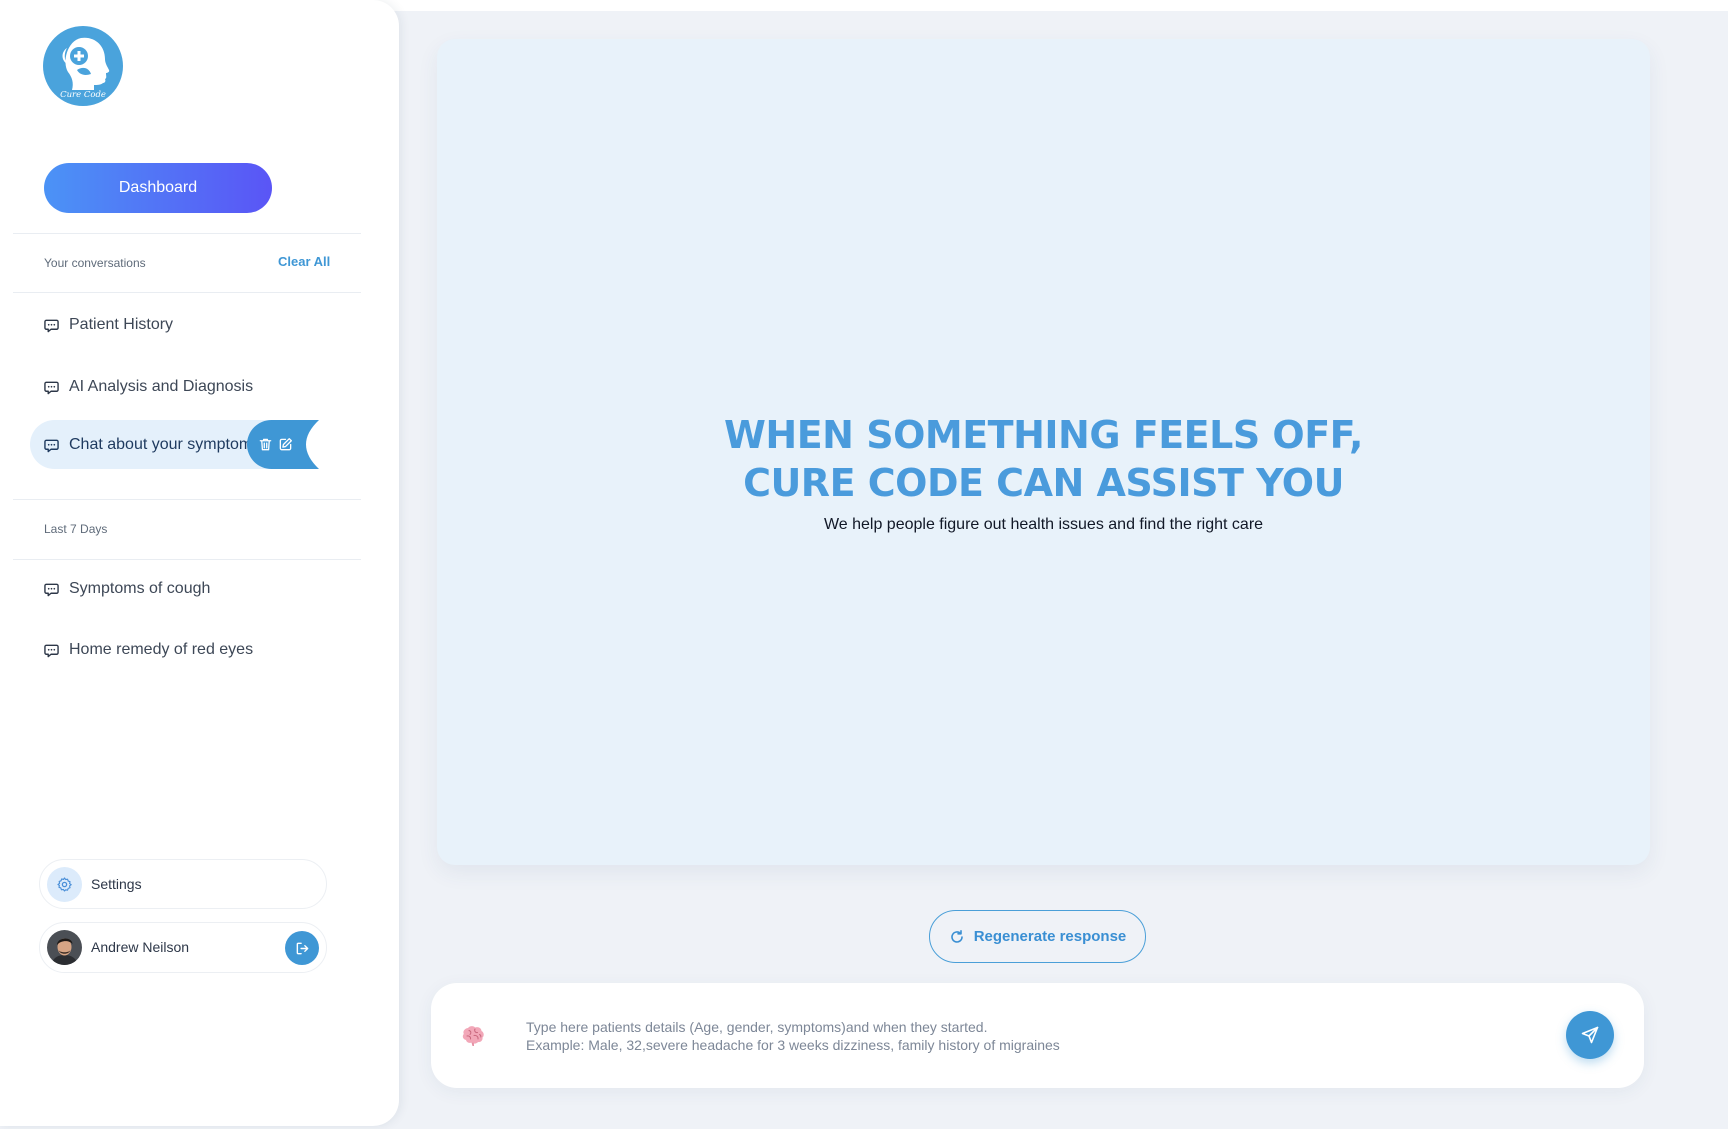 This screenshot has width=1728, height=1129. I want to click on regenerate-label: Regenerate response, so click(1050, 936).